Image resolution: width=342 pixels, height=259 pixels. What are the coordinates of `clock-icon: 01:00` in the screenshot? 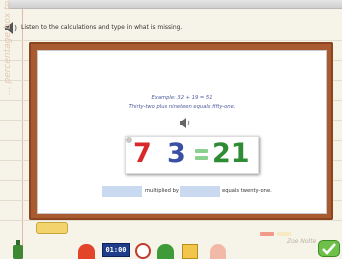 It's located at (116, 250).